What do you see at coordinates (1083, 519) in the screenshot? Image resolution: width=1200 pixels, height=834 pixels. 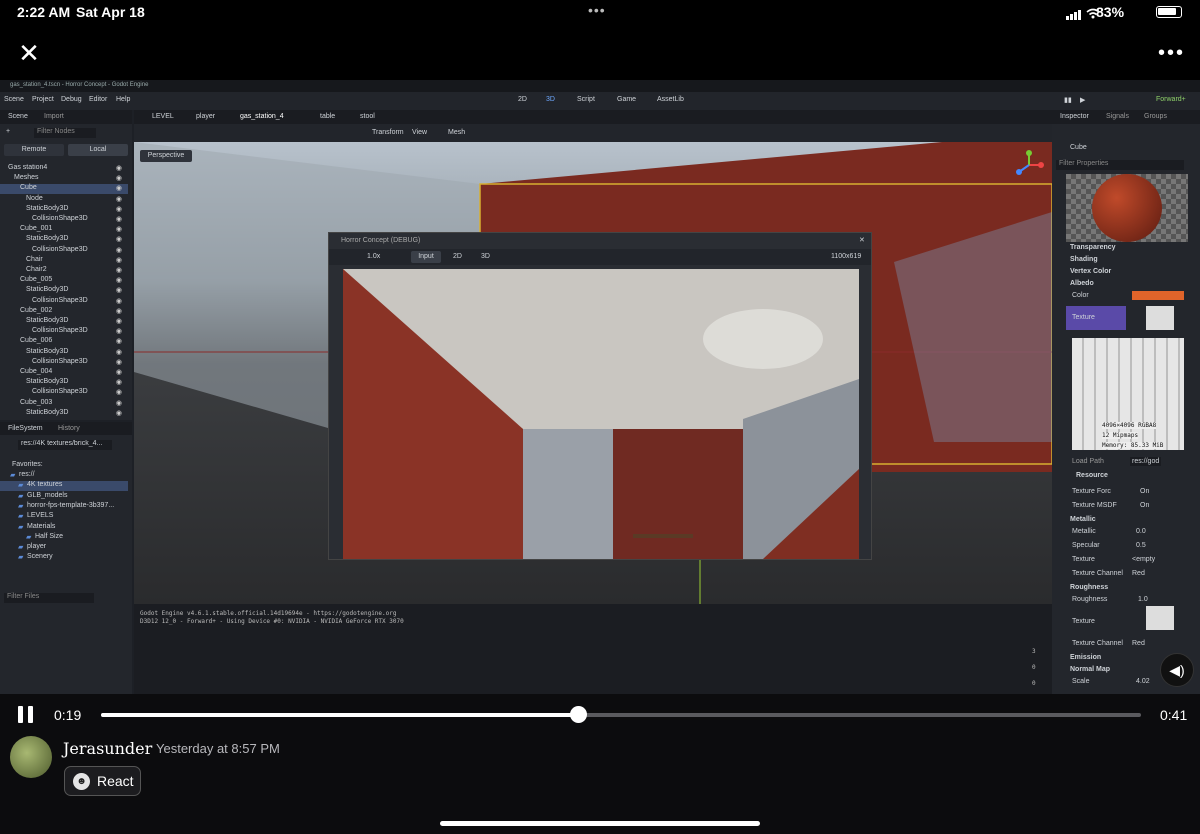 I see `section-metallic: Metallic` at bounding box center [1083, 519].